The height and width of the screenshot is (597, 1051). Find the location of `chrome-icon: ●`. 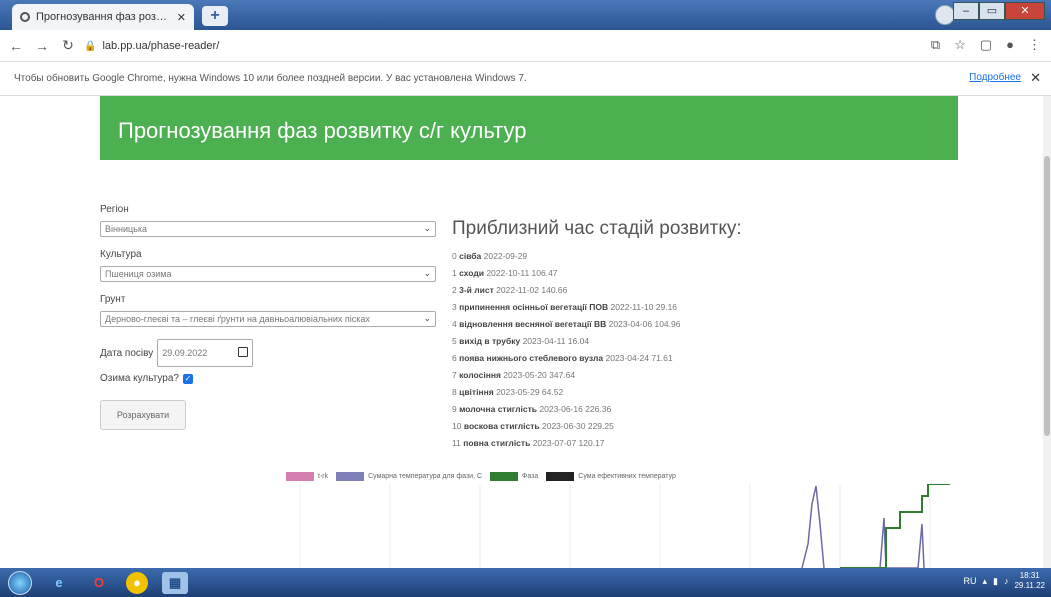

chrome-icon: ● is located at coordinates (137, 582).